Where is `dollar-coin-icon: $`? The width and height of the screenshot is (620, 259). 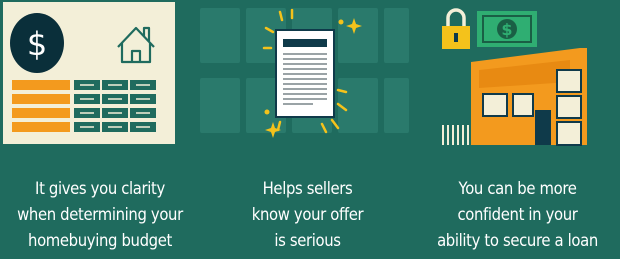 dollar-coin-icon: $ is located at coordinates (37, 43).